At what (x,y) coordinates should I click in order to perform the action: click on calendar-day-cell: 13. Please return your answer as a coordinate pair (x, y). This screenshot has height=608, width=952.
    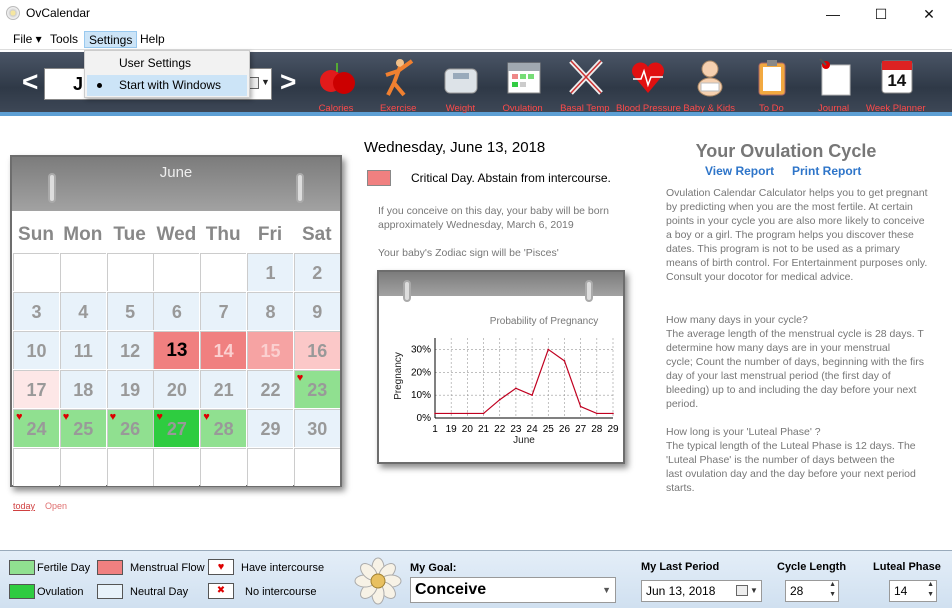
    Looking at the image, I should click on (176, 350).